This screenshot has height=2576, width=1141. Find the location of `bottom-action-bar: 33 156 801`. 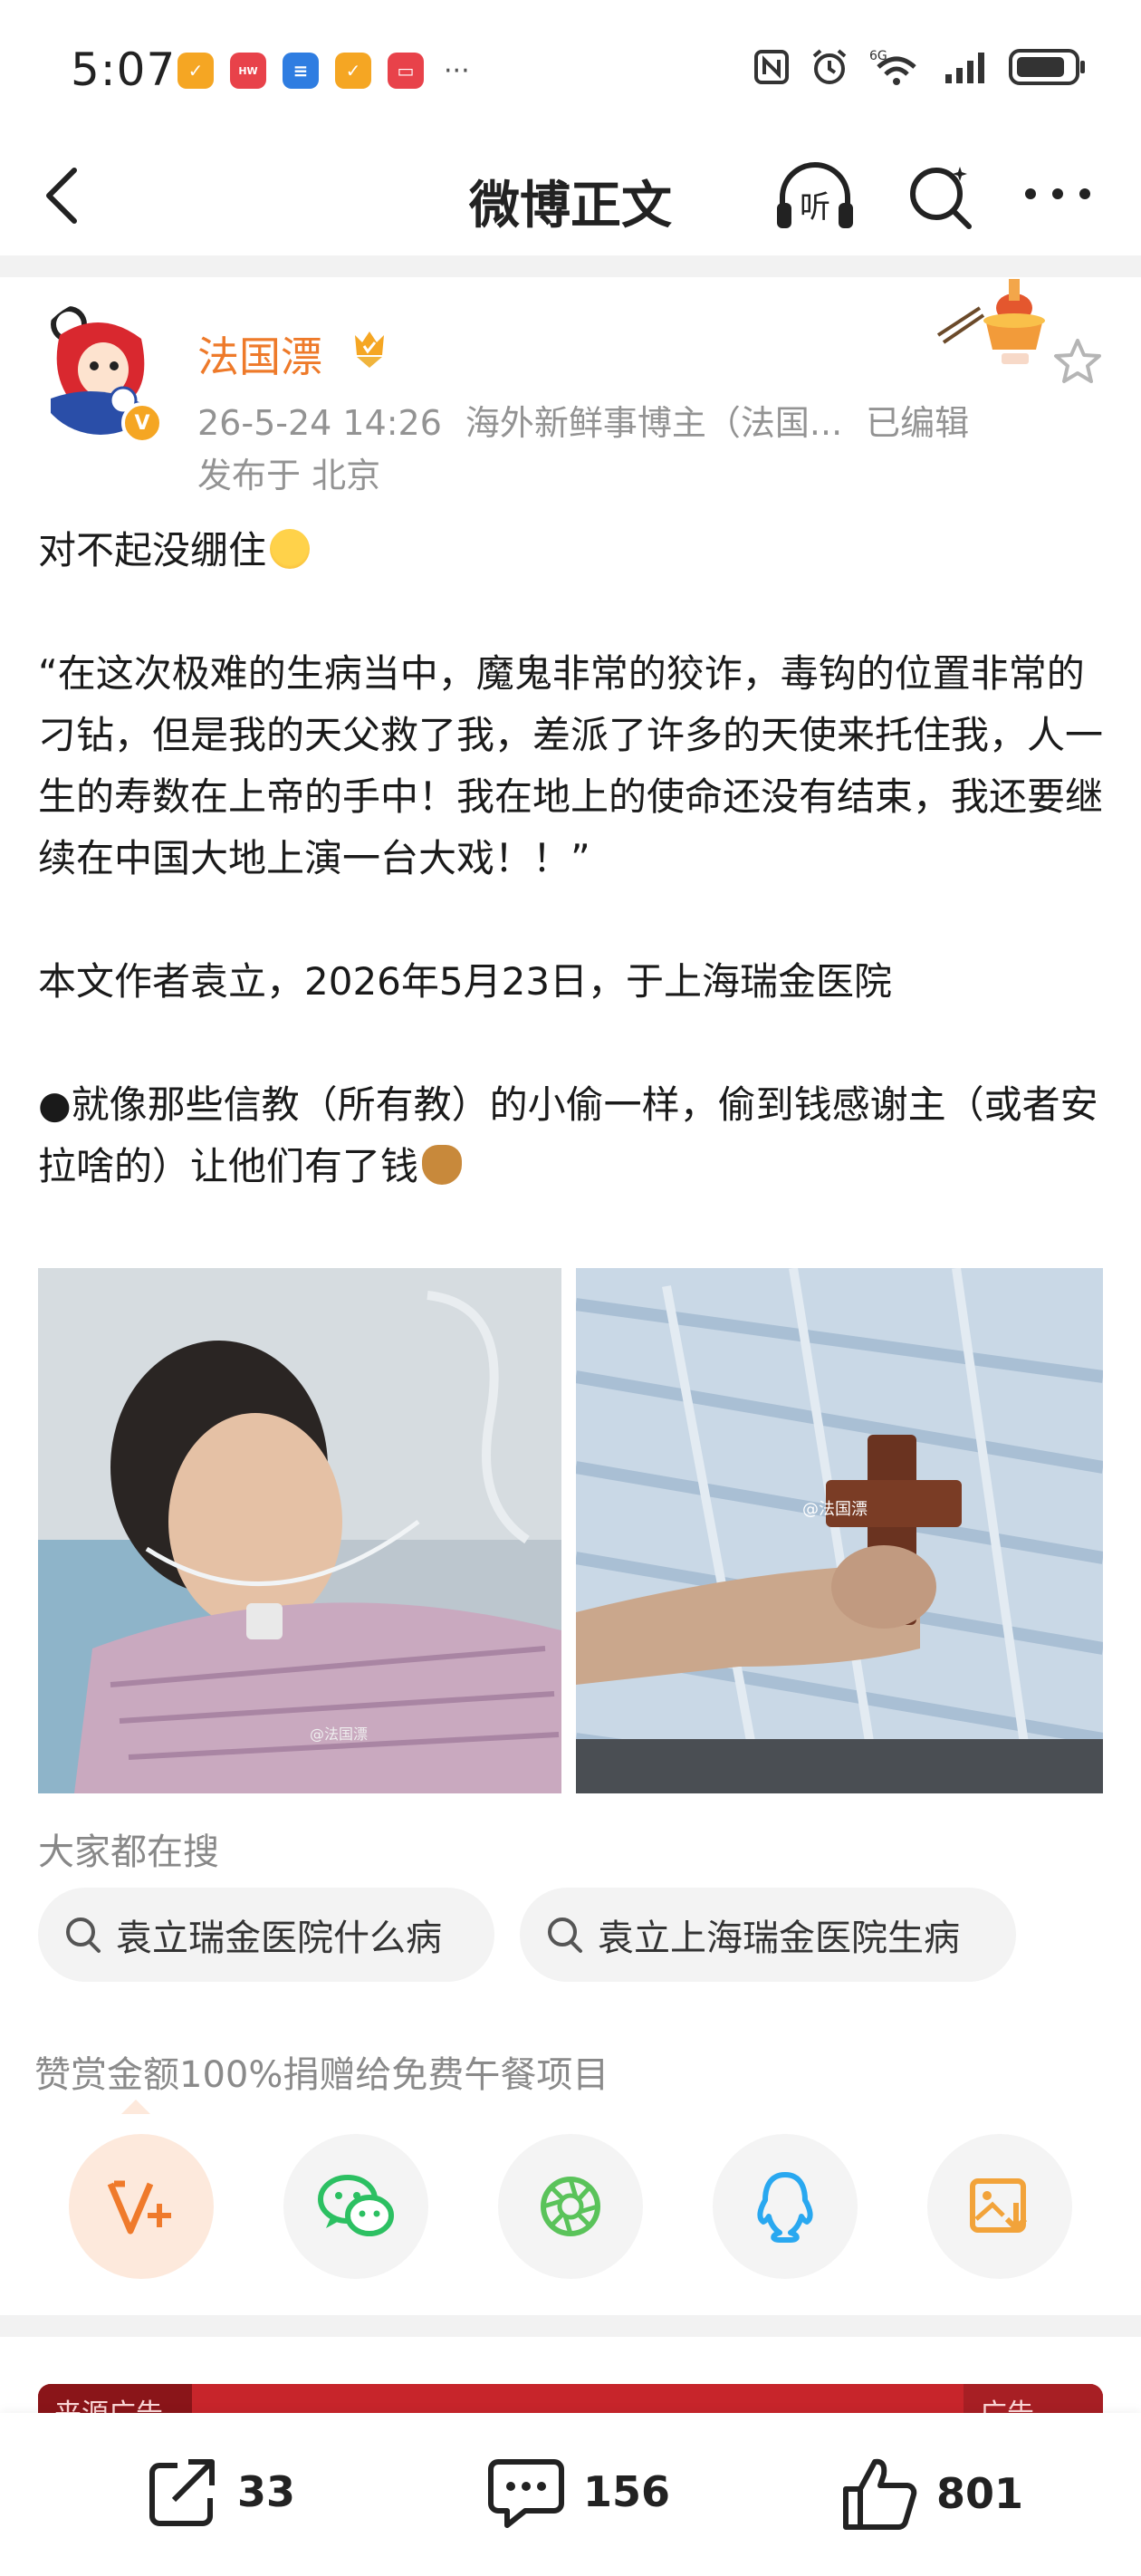

bottom-action-bar: 33 156 801 is located at coordinates (570, 2494).